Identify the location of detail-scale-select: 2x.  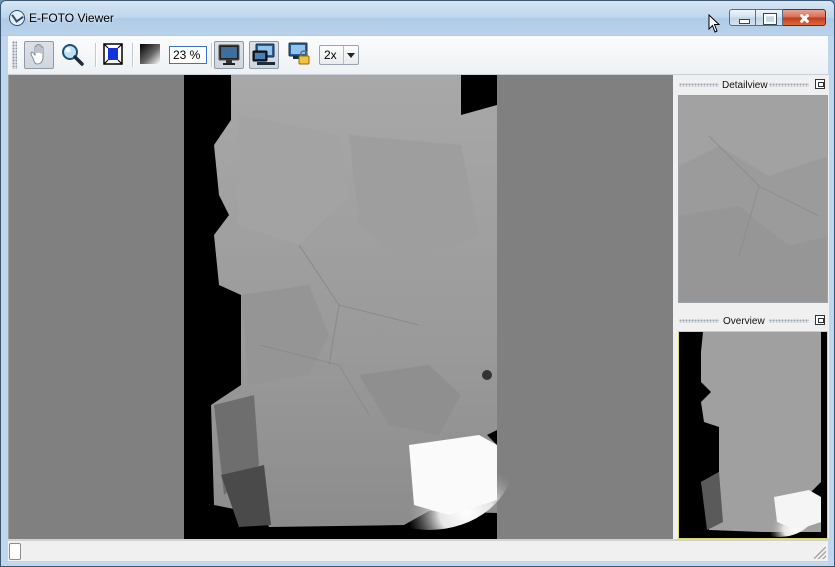
(339, 55).